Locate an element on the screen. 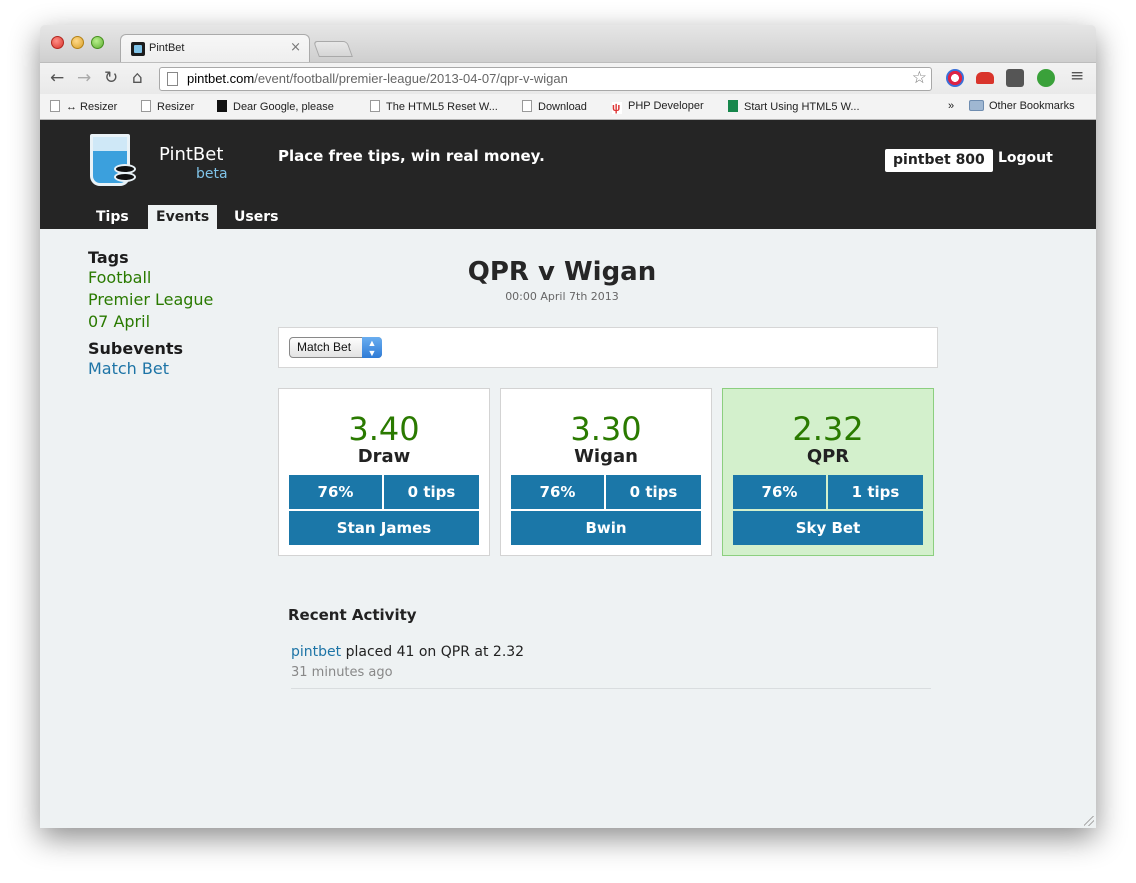 The width and height of the screenshot is (1136, 883). nav-tab-users: Users is located at coordinates (256, 217).